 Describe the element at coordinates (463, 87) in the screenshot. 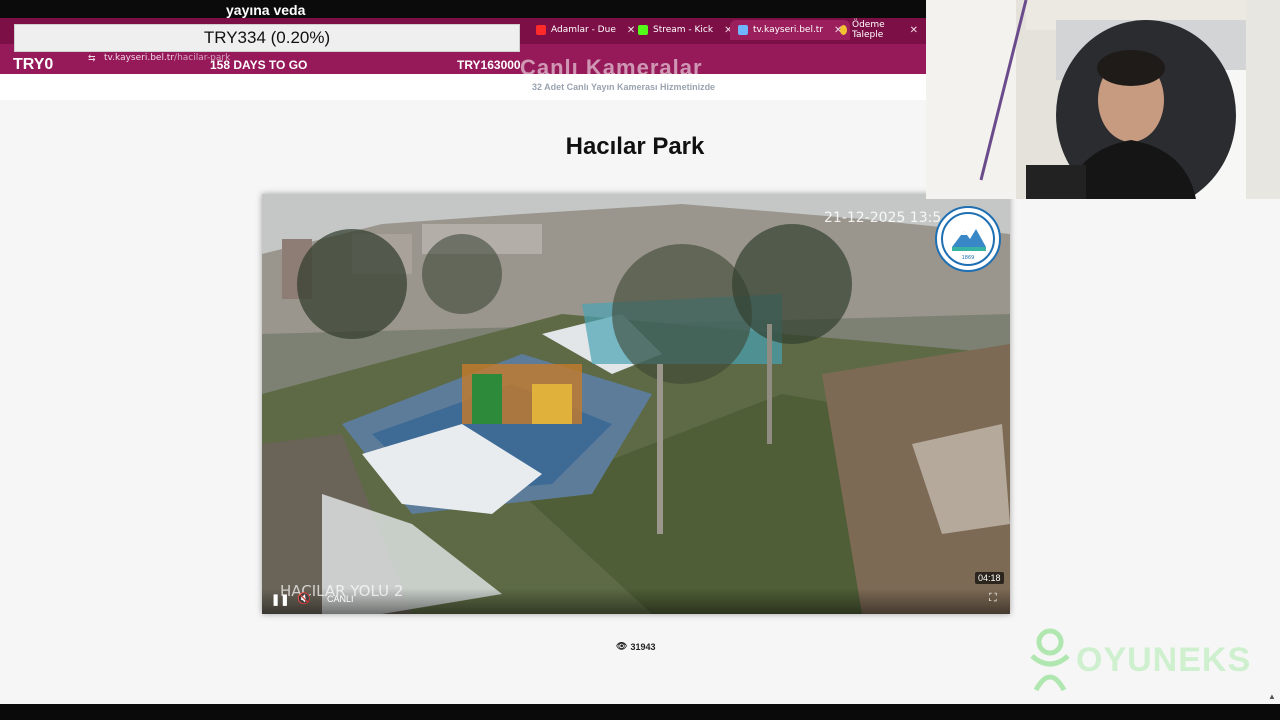

I see `page-header` at that location.